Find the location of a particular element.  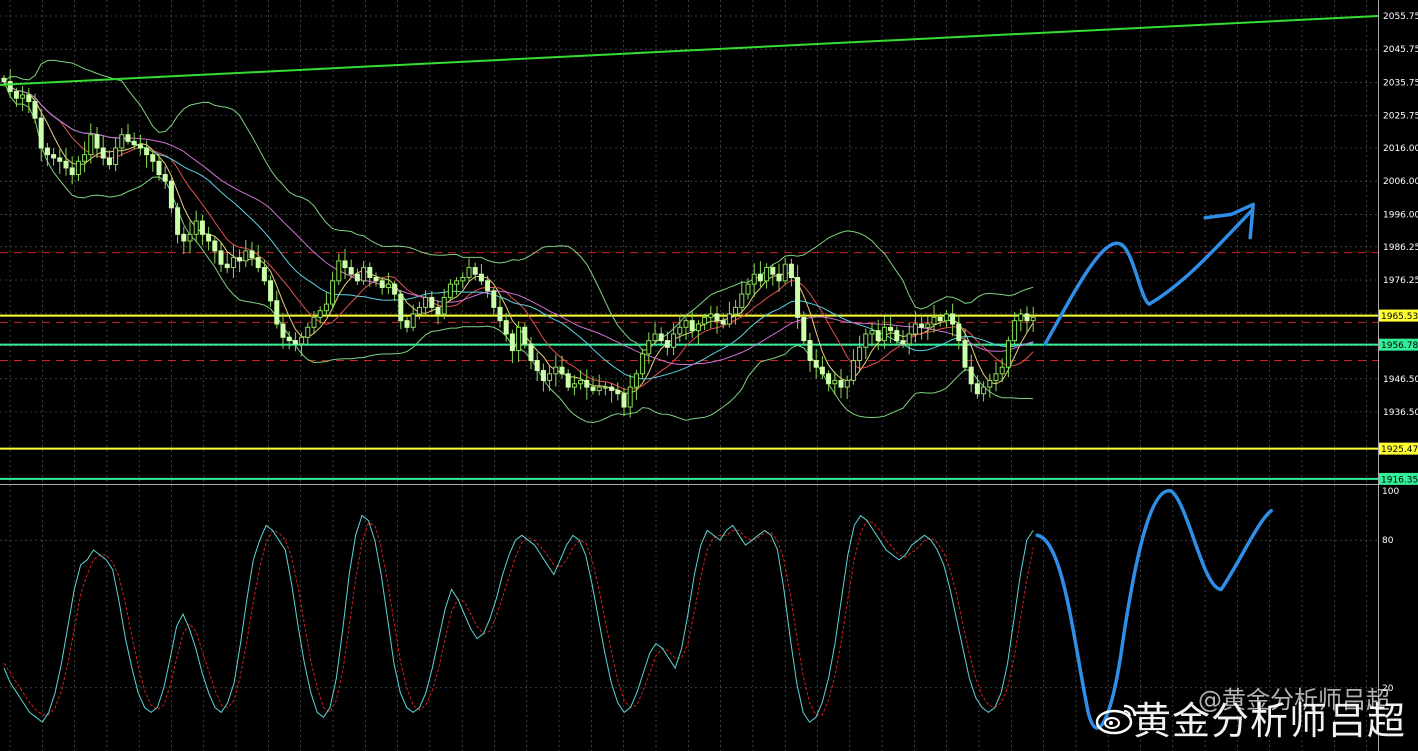

price-tag-label: 1916.35 is located at coordinates (1399, 480).